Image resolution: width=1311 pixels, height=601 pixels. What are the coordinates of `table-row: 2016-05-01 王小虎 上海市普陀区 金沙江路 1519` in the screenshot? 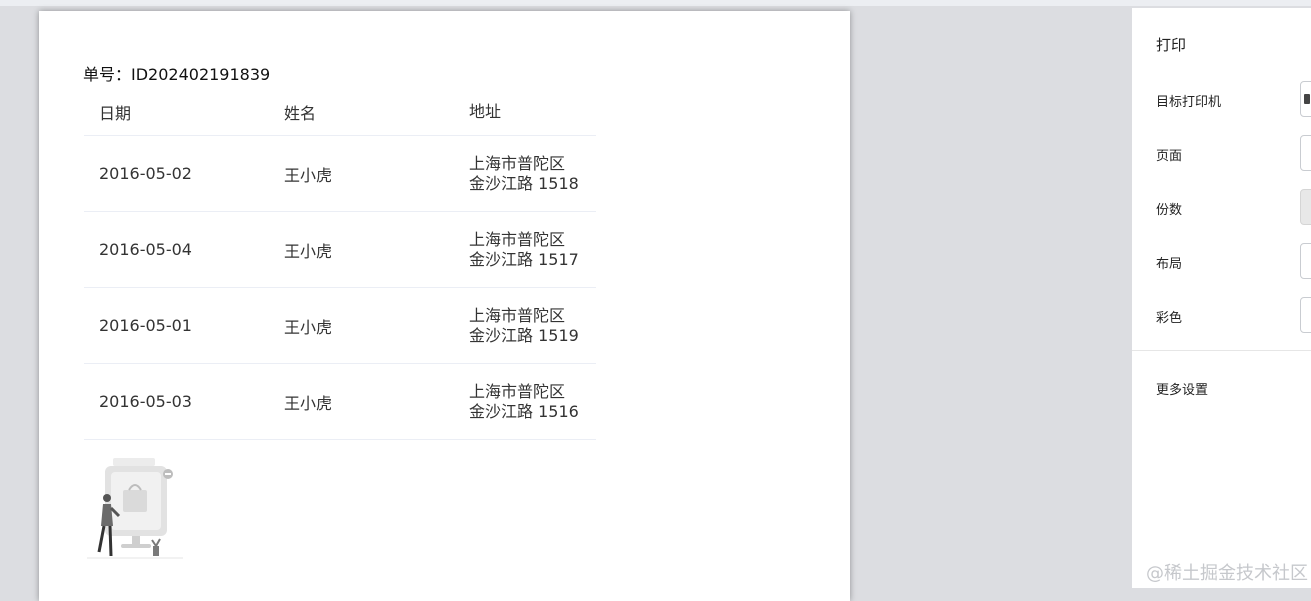 It's located at (340, 326).